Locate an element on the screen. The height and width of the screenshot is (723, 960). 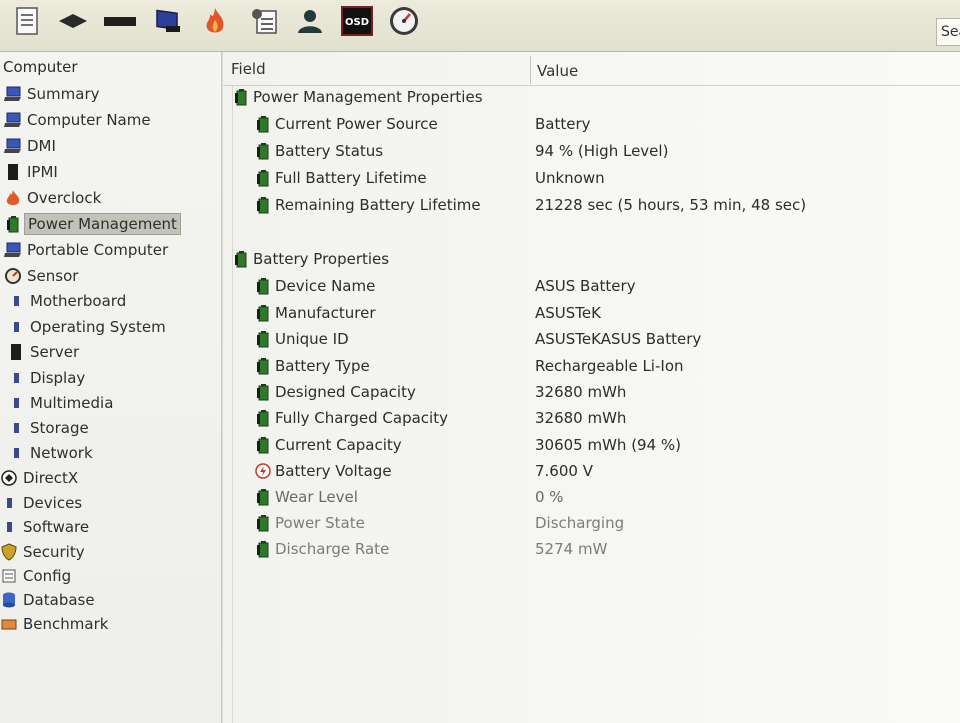
tree-item-label: Benchmark is located at coordinates (66, 624).